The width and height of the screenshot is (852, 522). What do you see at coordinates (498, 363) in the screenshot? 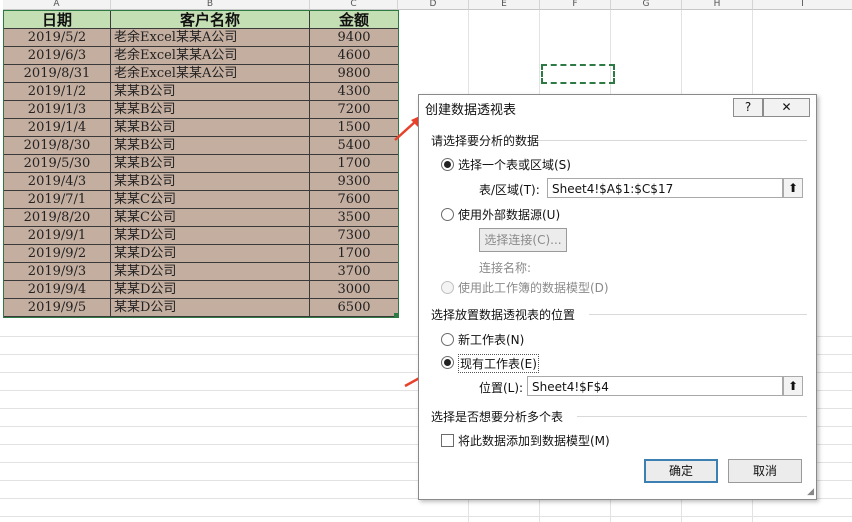
I see `radio-existing-worksheet-label: 现有工作表(E)` at bounding box center [498, 363].